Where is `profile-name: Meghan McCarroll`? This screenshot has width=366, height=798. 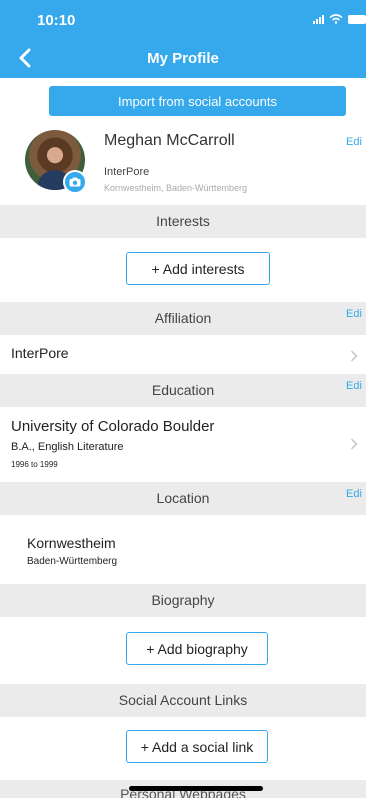 profile-name: Meghan McCarroll is located at coordinates (169, 140).